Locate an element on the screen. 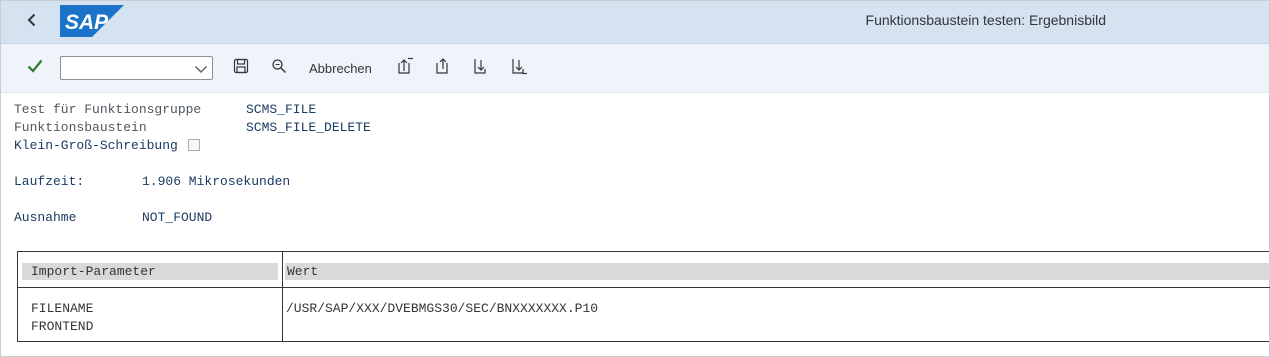  next-page-button is located at coordinates (481, 68).